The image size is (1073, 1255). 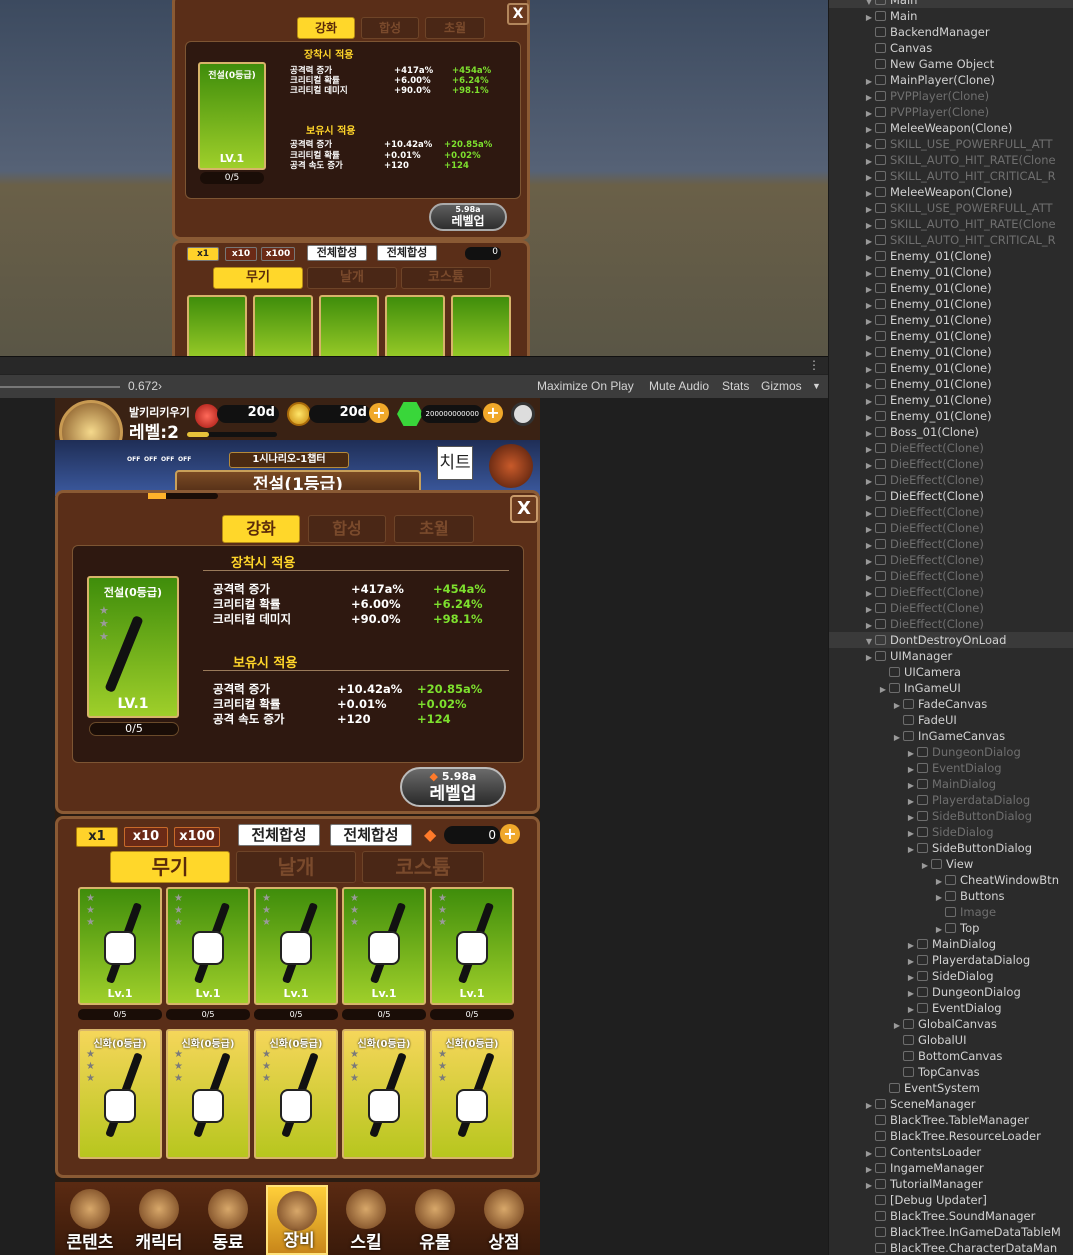 I want to click on hierarchy-item: ▶ TutorialManager, so click(x=923, y=1184).